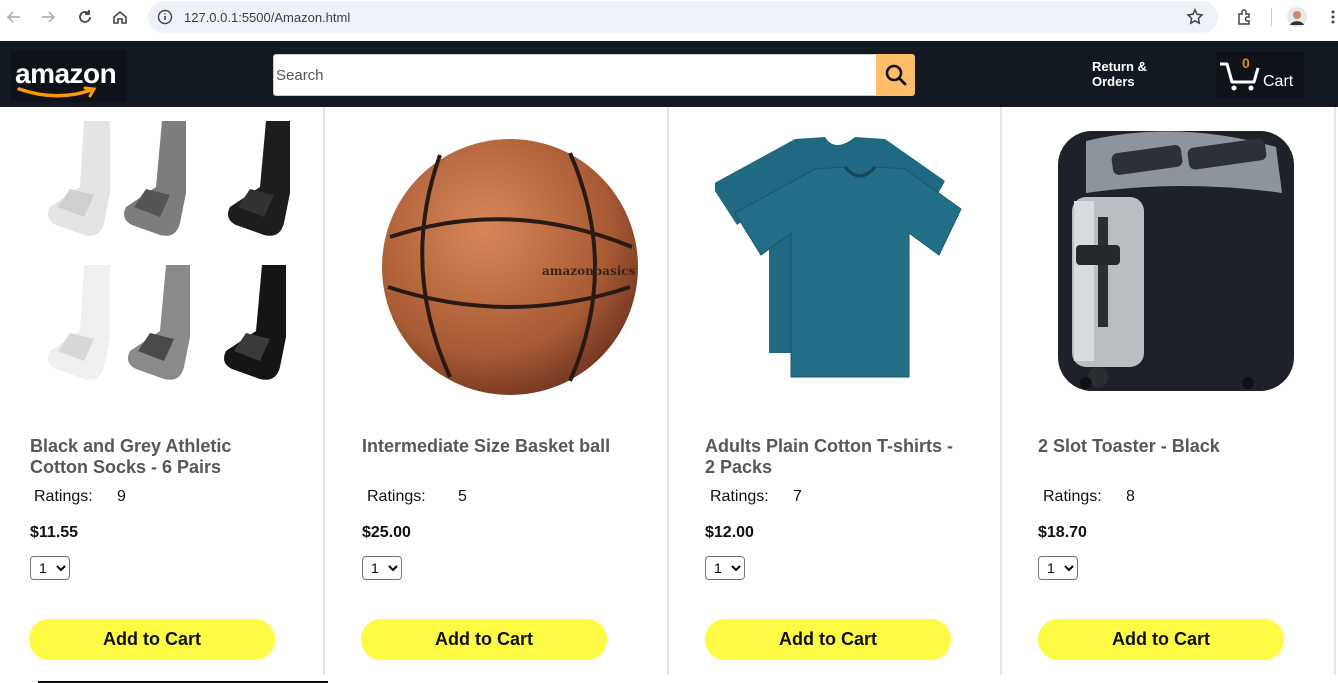  I want to click on address-bar: 127.0.0.1:5500/Amazon.html, so click(683, 17).